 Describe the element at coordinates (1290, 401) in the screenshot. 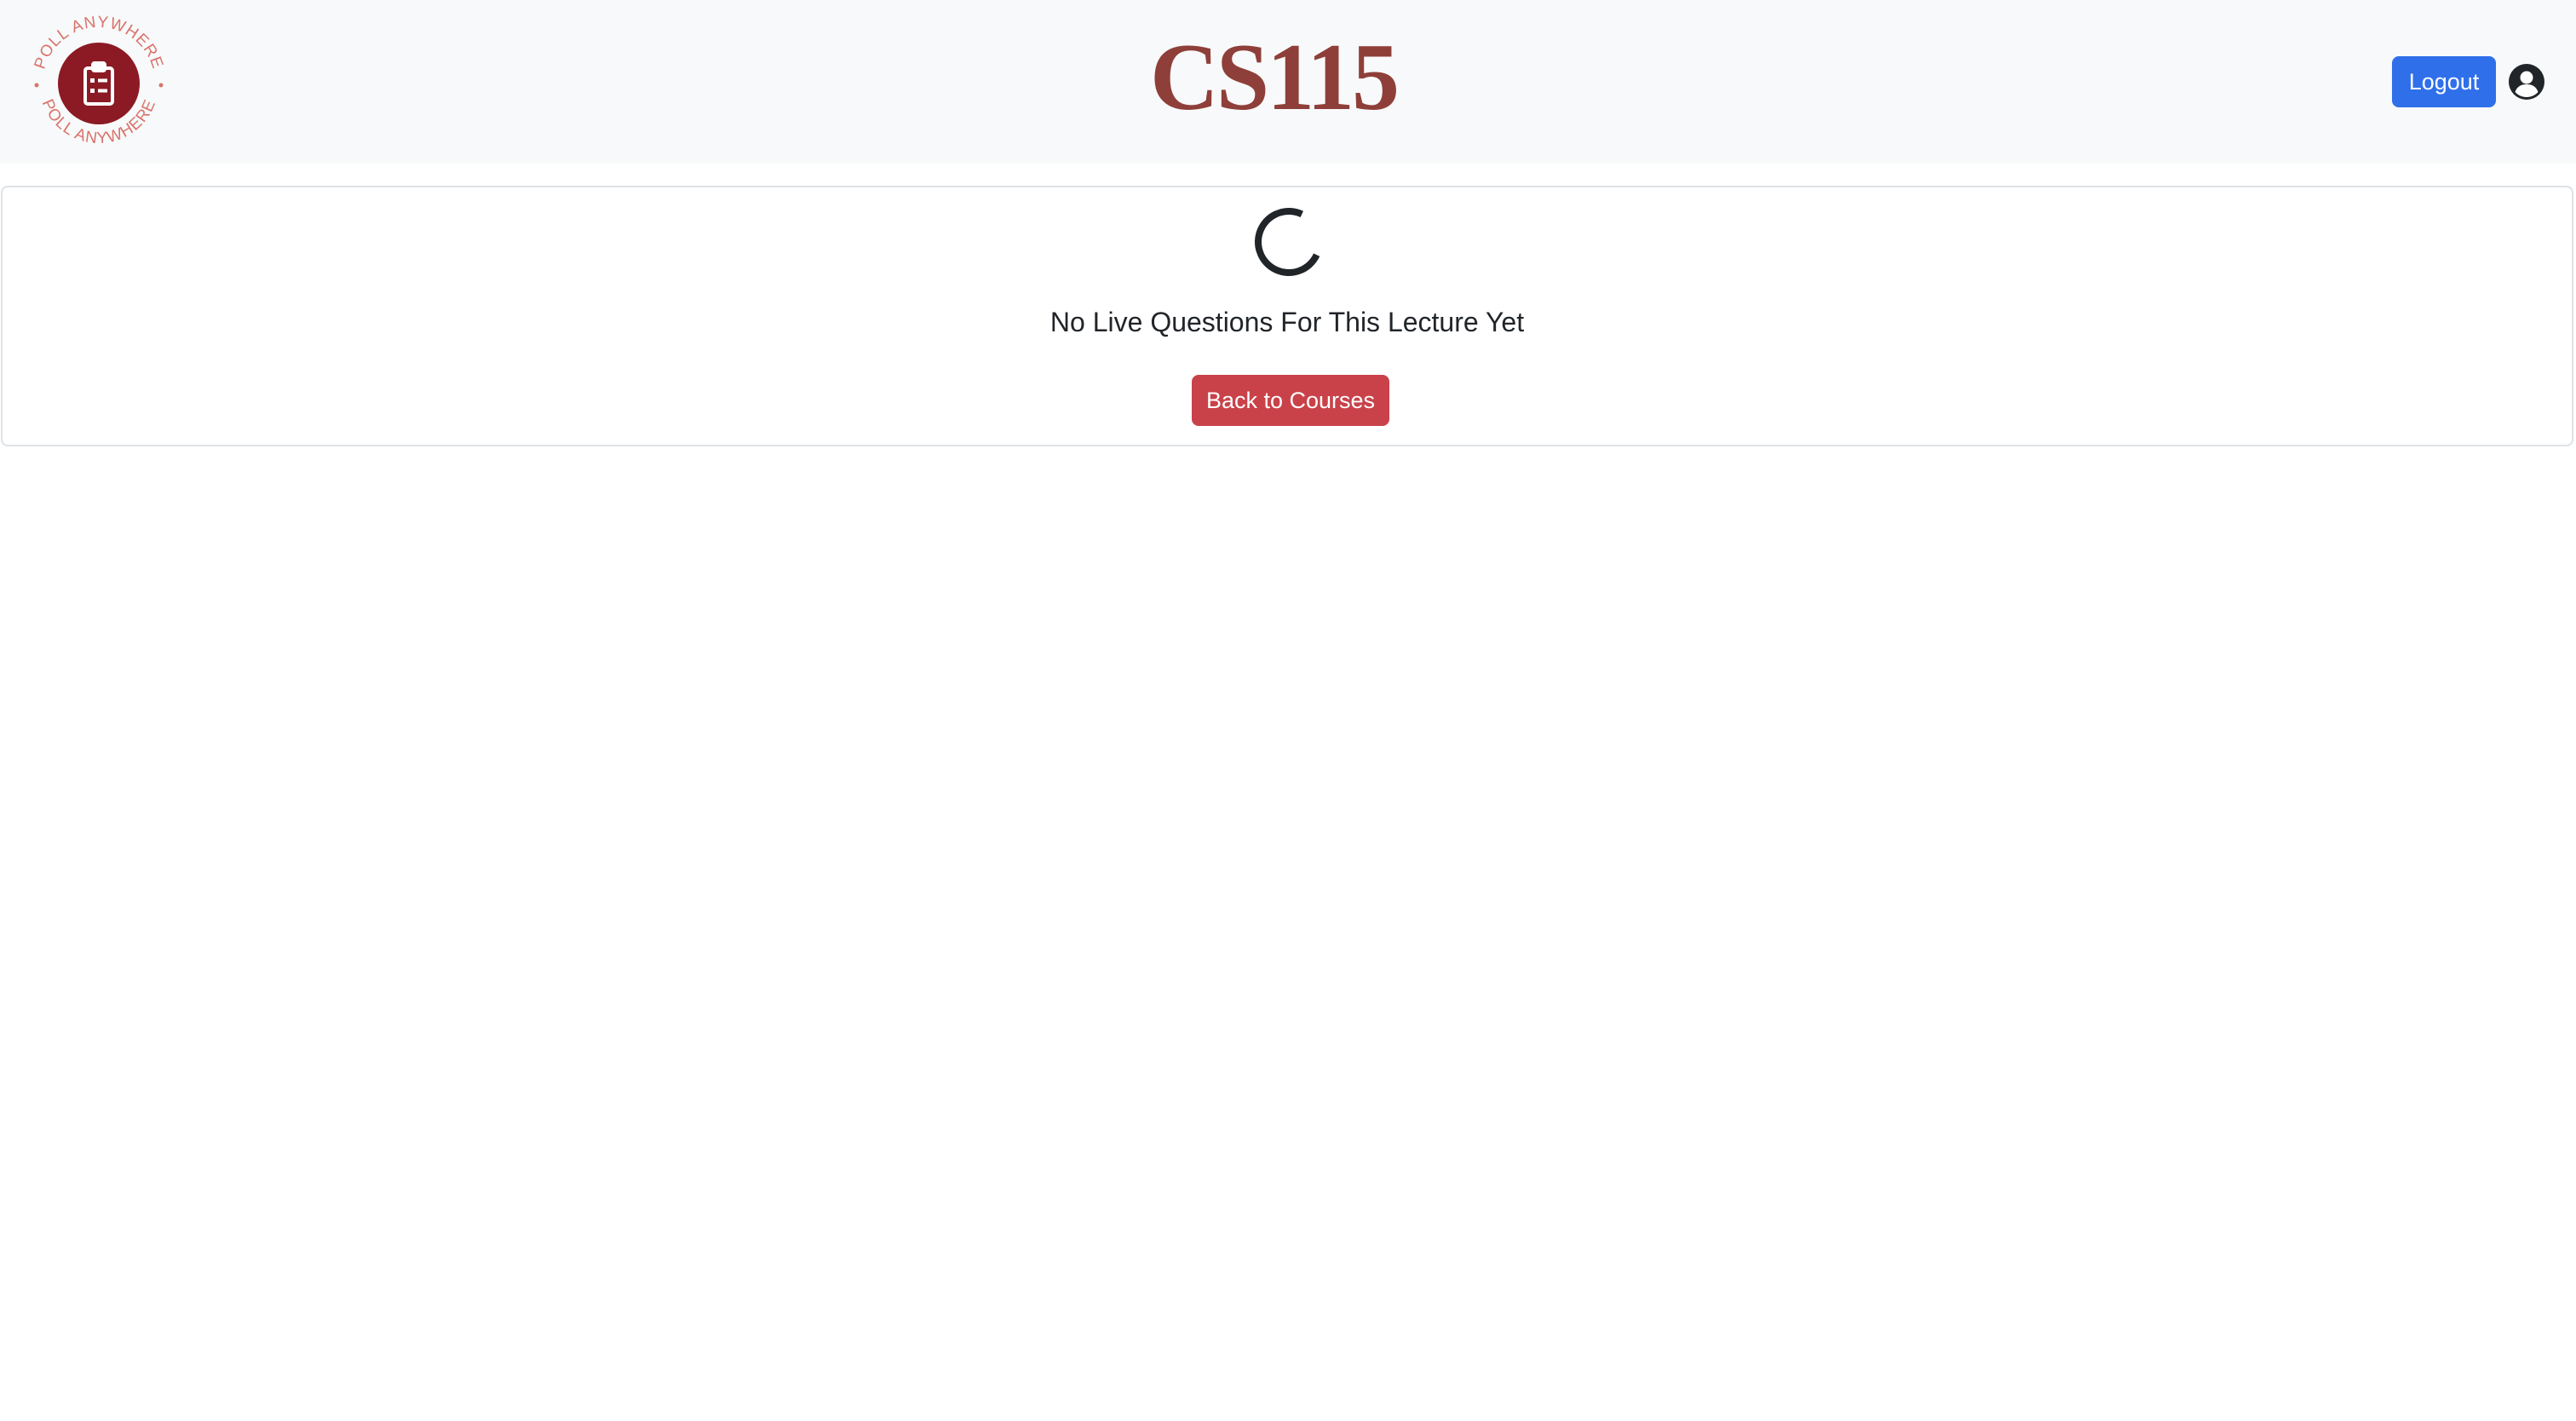

I see `back-to-courses-button: Back to Courses` at that location.